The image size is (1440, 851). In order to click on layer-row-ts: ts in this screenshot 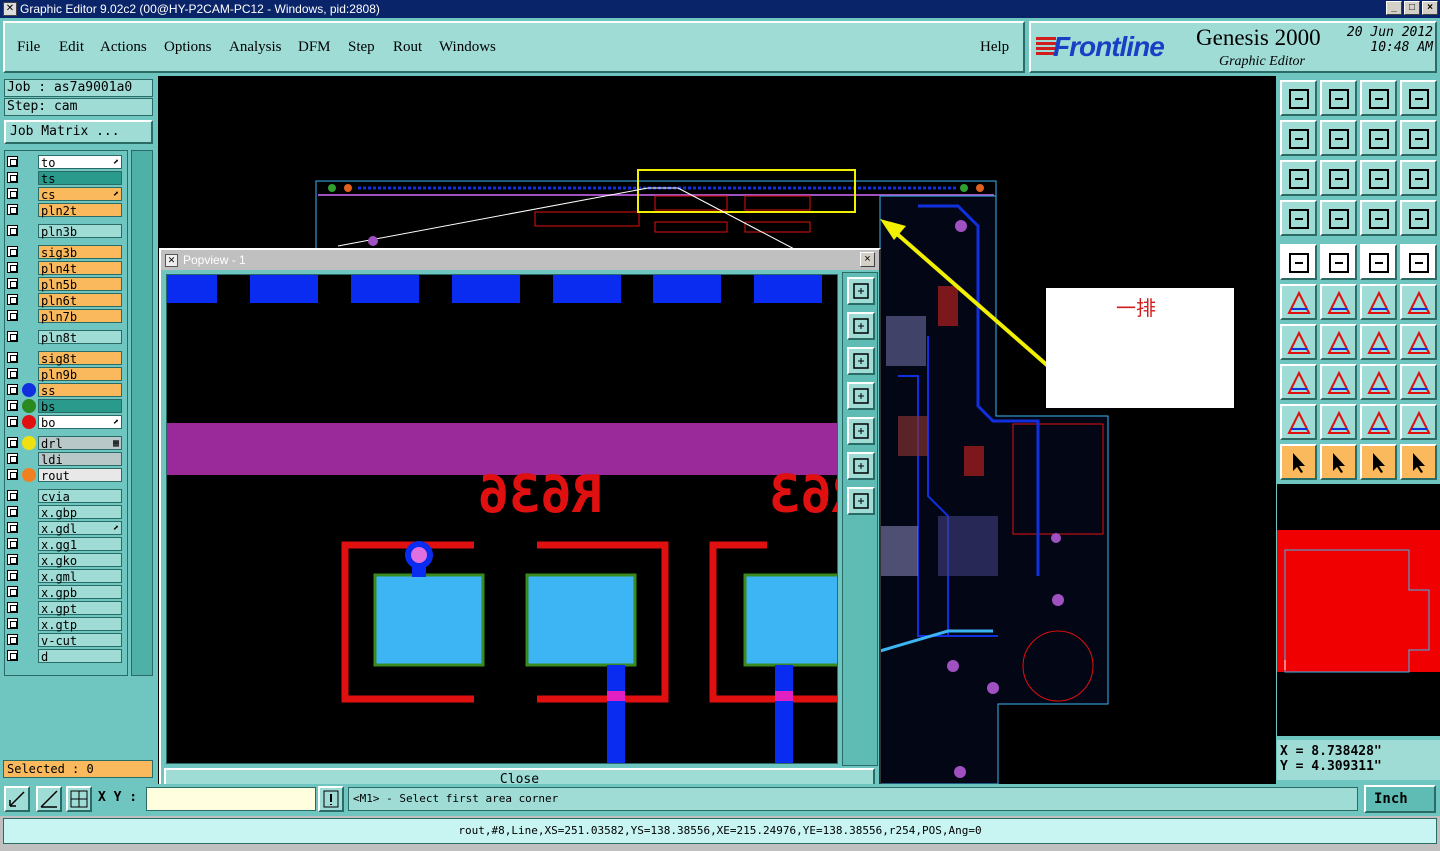, I will do `click(63, 178)`.